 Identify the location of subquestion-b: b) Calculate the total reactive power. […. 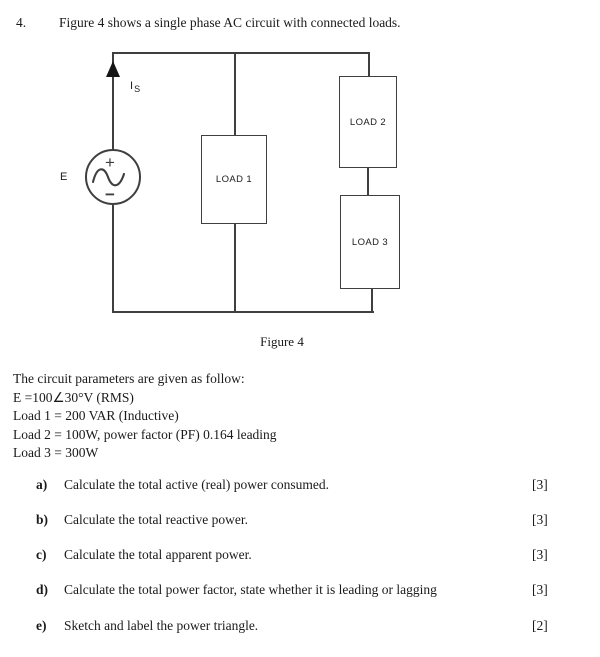
(300, 523).